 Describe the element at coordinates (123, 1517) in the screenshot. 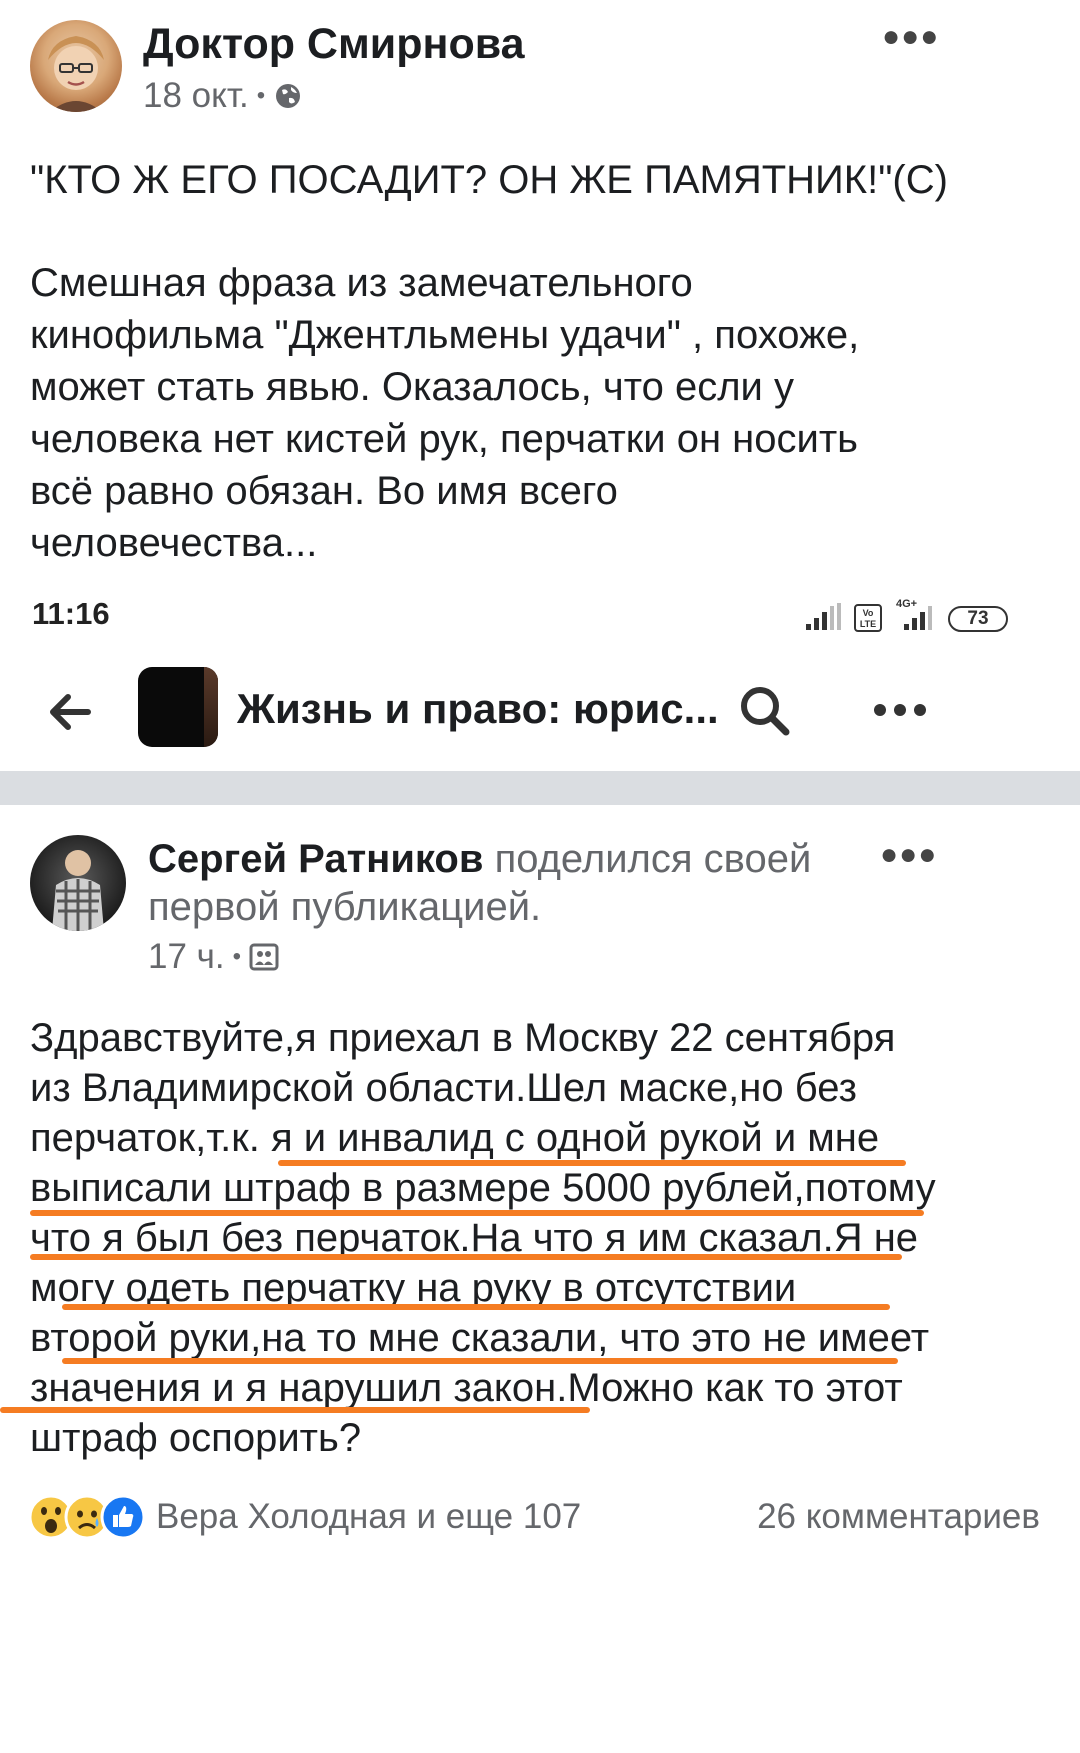

I see `like-reaction-icon` at that location.